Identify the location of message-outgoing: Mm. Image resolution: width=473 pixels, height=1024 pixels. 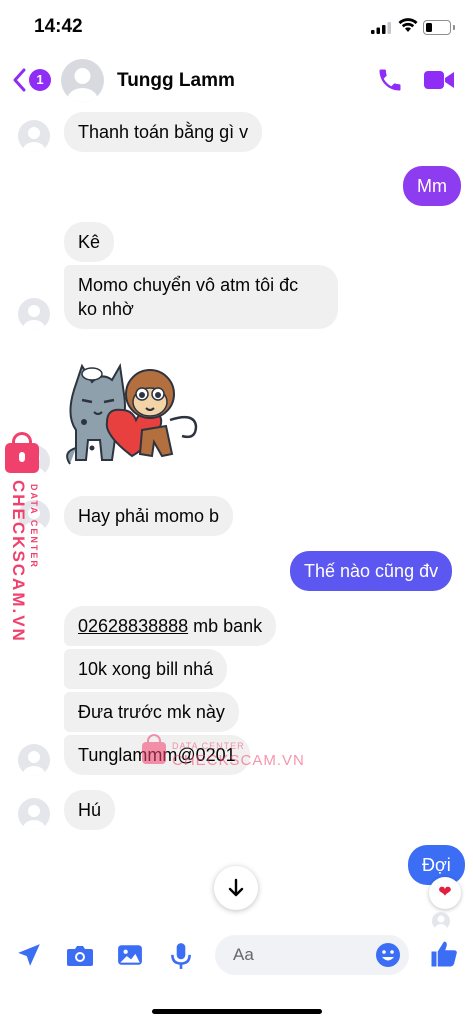
(432, 186).